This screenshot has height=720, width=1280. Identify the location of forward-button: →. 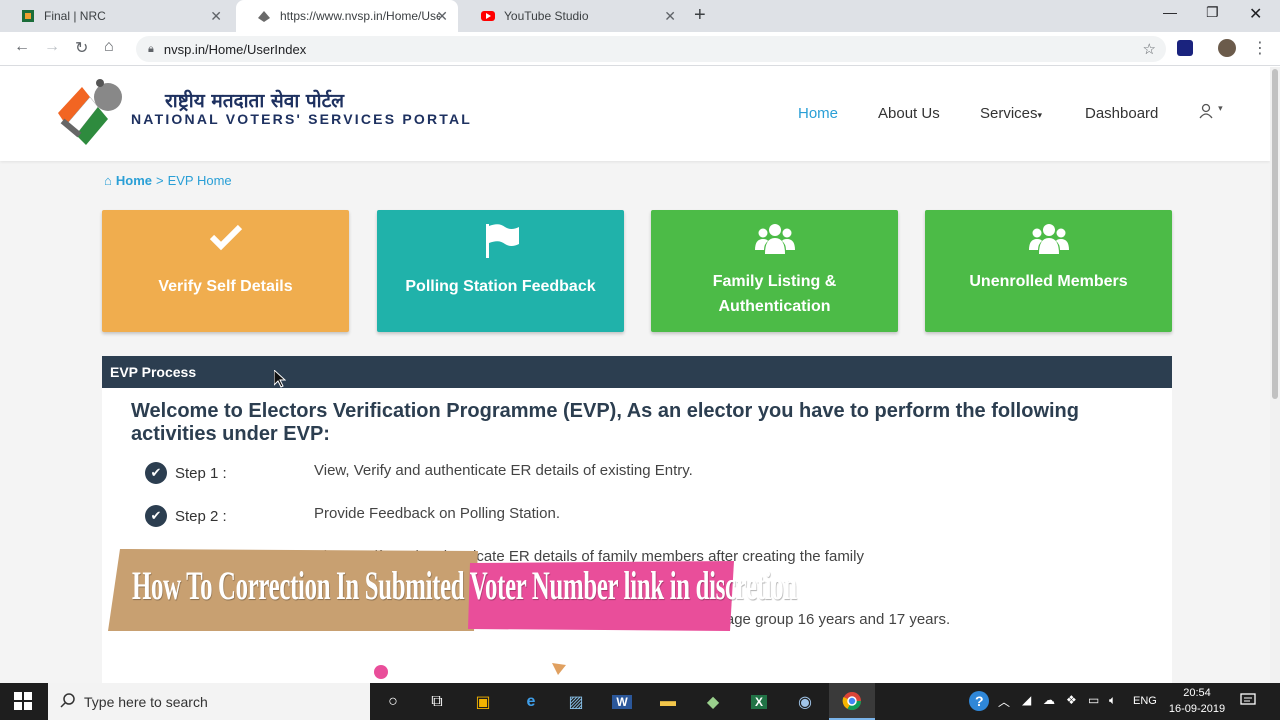
(52, 47).